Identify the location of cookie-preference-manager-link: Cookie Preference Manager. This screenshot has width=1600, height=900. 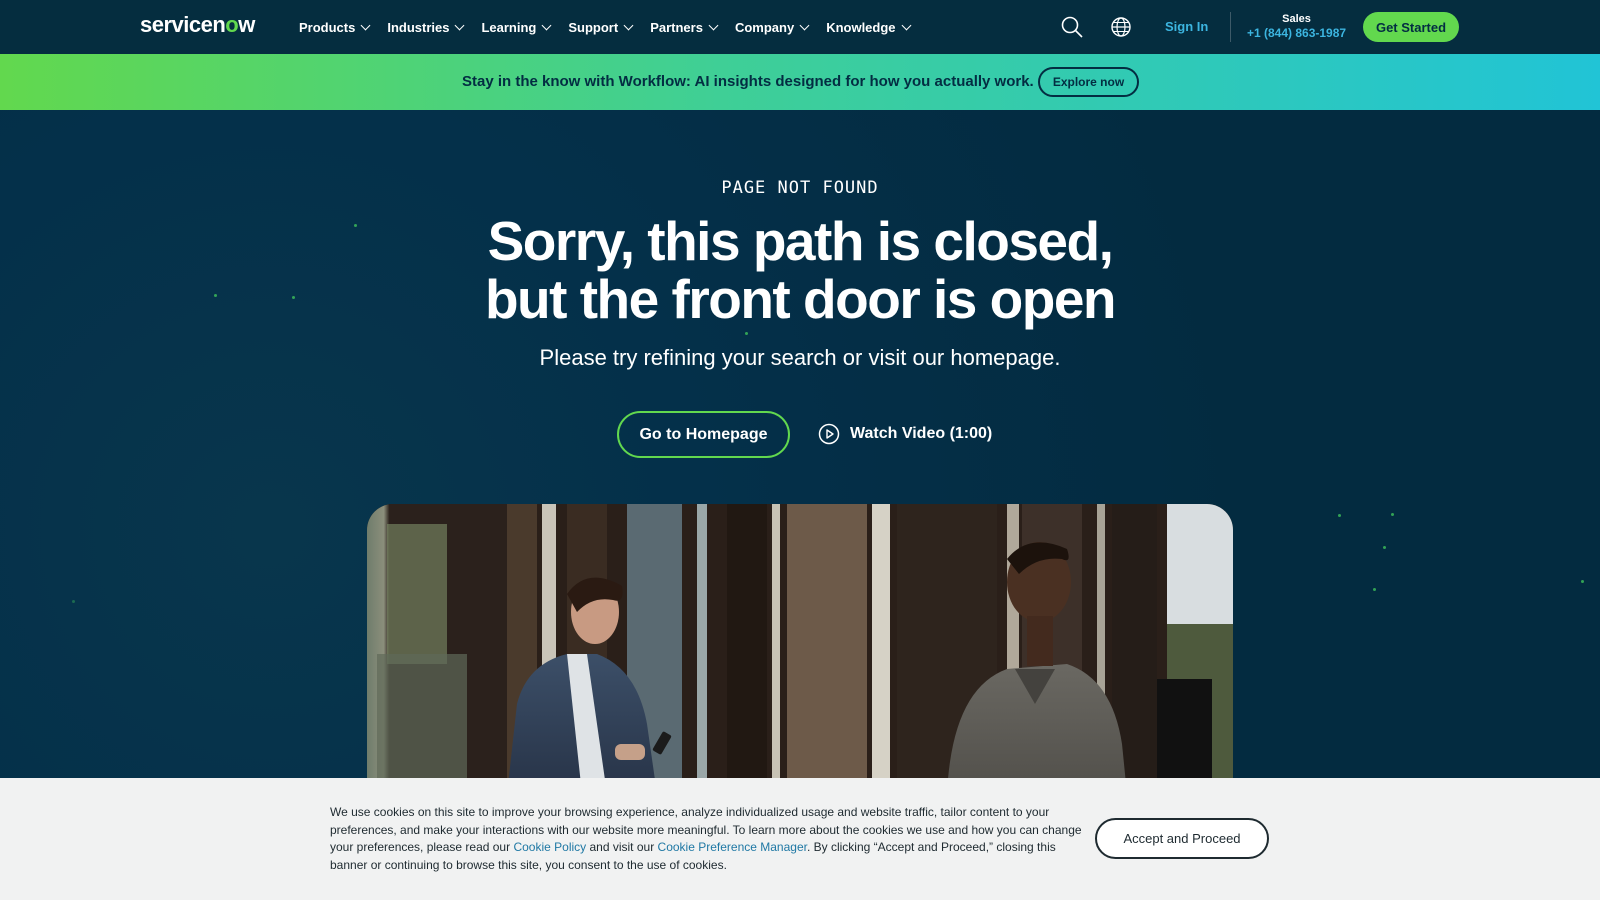
(732, 847).